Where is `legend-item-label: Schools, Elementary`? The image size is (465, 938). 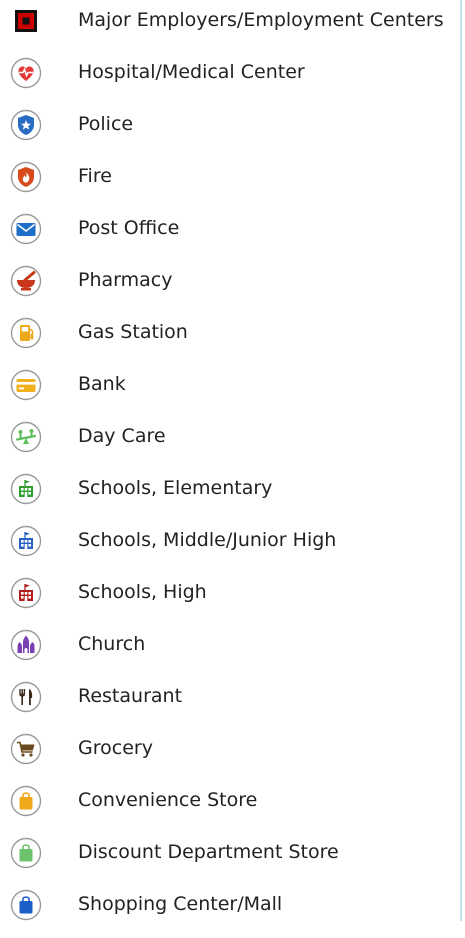 legend-item-label: Schools, Elementary is located at coordinates (175, 488).